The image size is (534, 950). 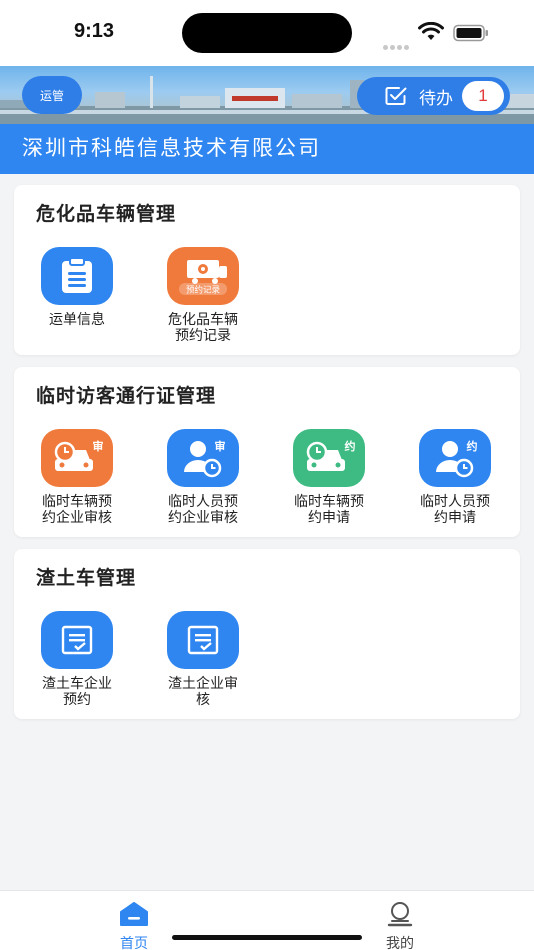 I want to click on tile-waybill-info: 运单信息, so click(x=77, y=287).